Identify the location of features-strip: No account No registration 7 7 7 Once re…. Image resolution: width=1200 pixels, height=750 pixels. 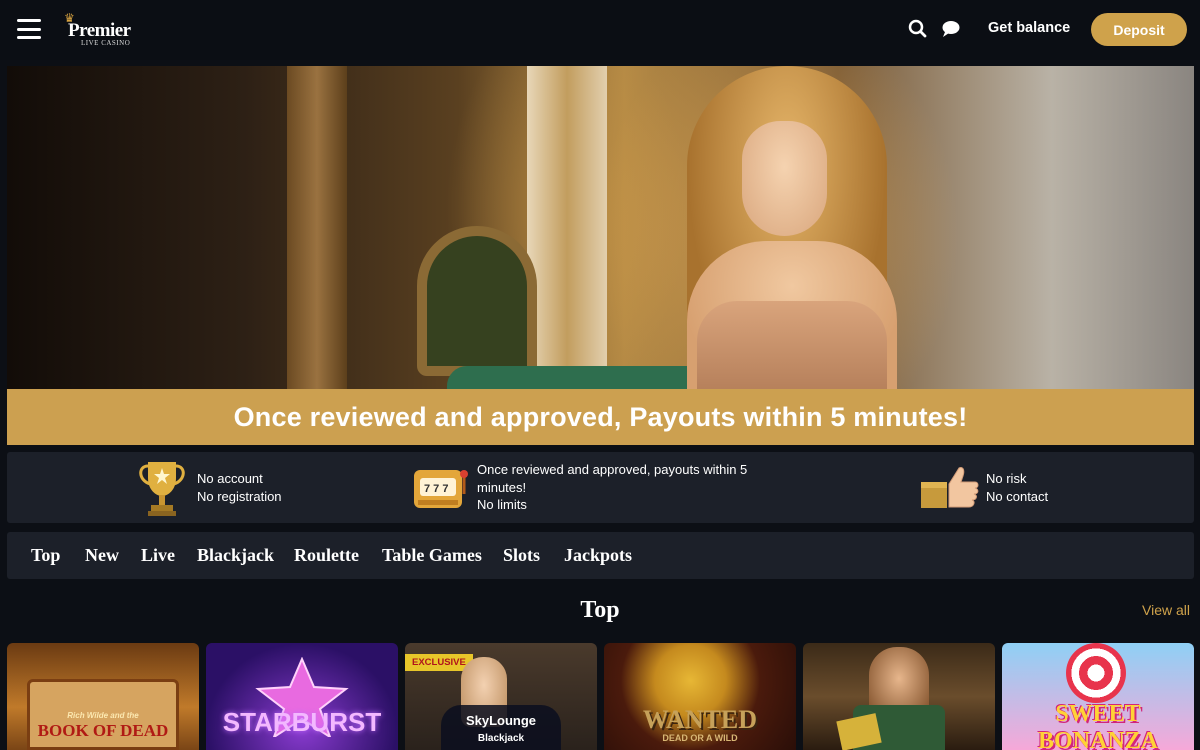
(600, 487).